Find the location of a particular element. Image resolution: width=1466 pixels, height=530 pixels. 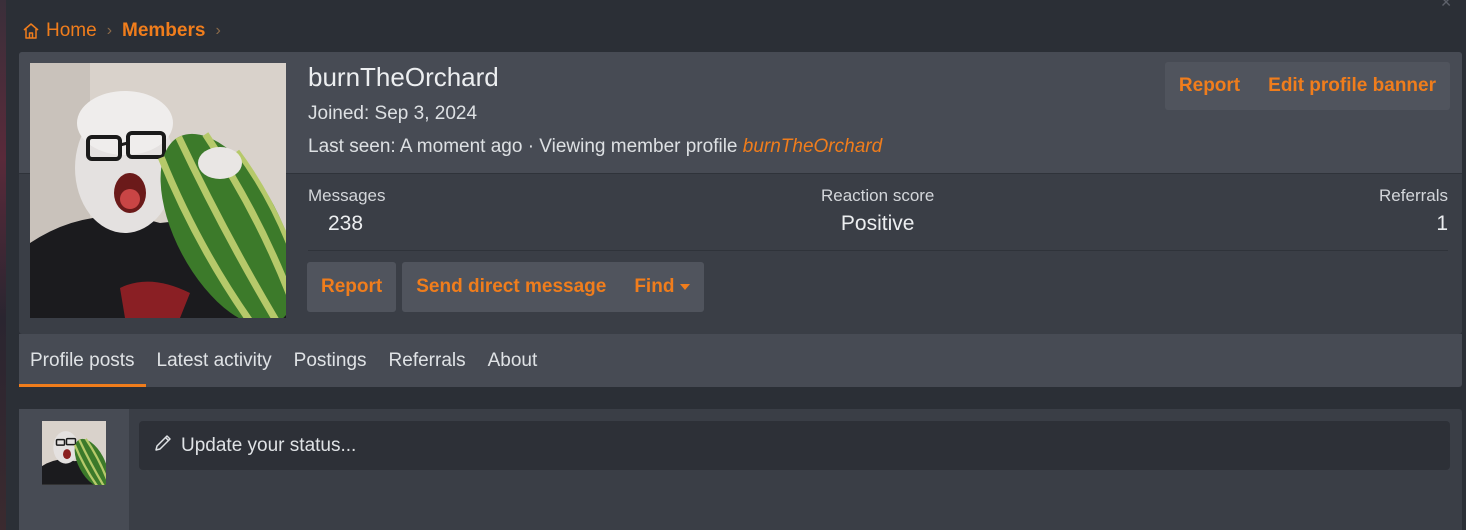

report-member-button: Report is located at coordinates (351, 287).